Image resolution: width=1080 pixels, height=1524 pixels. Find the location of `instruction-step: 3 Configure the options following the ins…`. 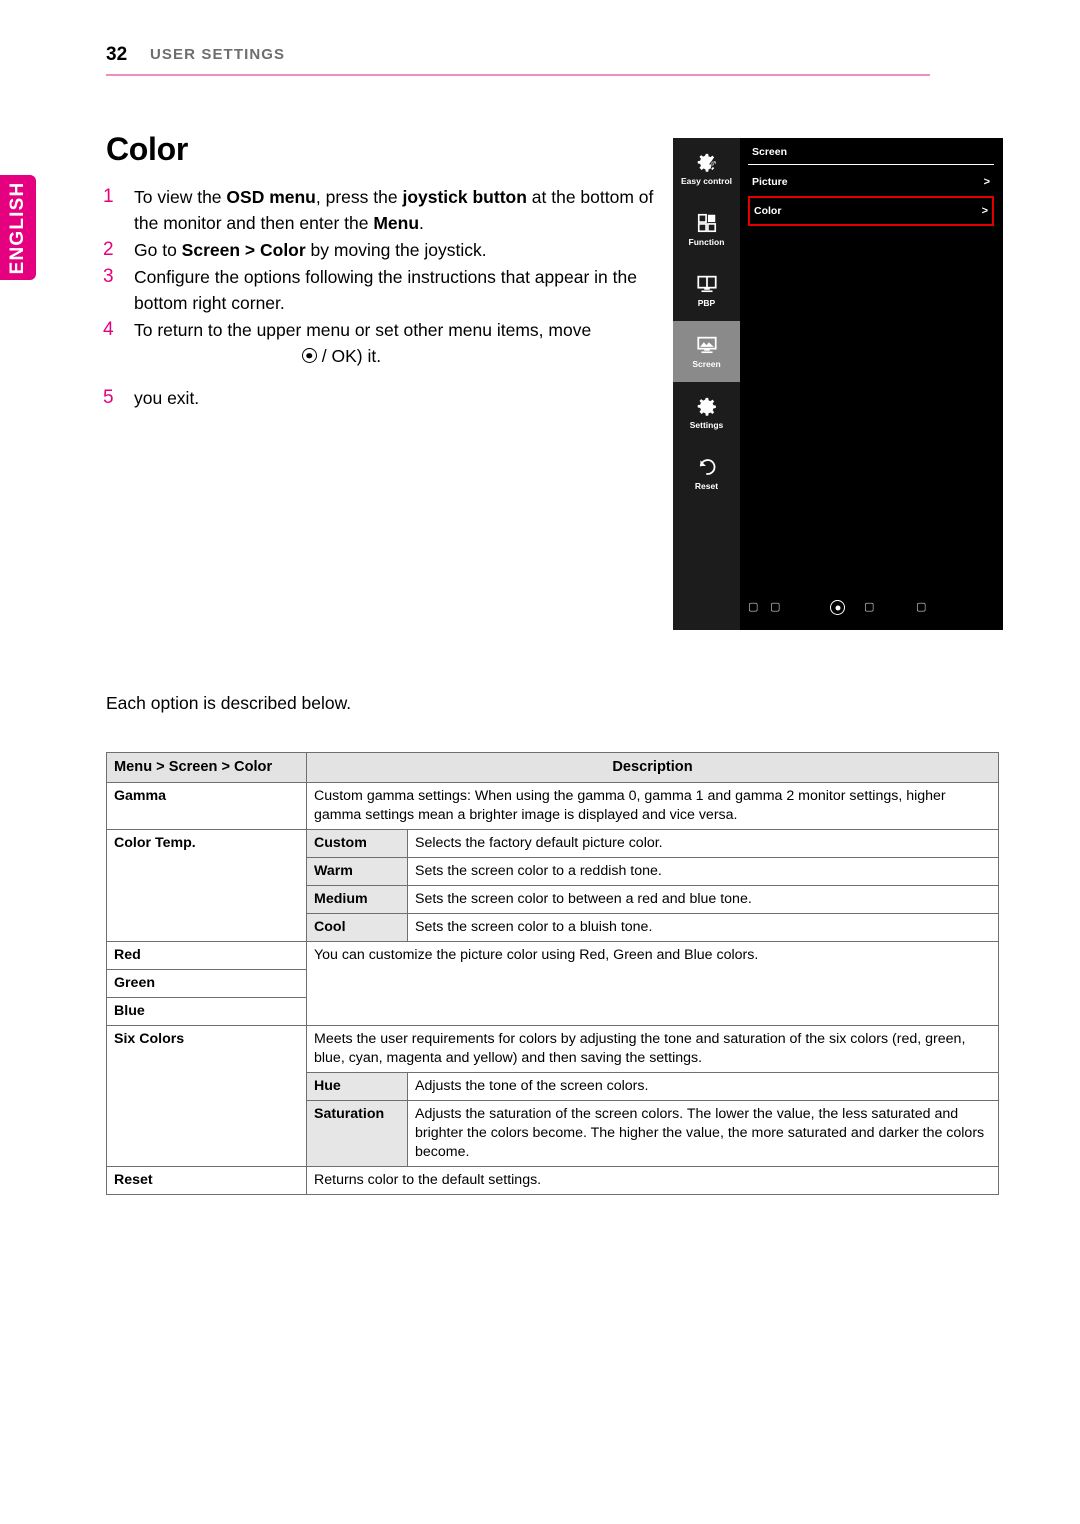

instruction-step: 3 Configure the options following the ins… is located at coordinates (386, 290).